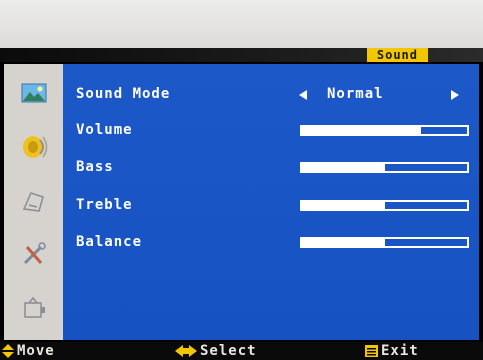 This screenshot has height=360, width=483. I want to click on volume-row: Volume, so click(271, 131).